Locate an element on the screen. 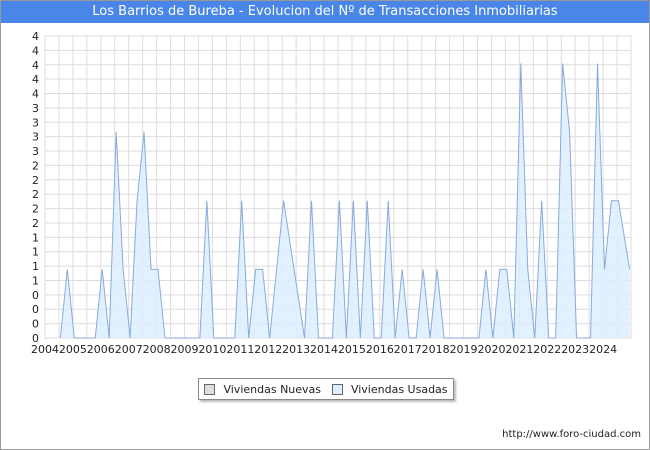 The height and width of the screenshot is (450, 650). legend-item-usadas: Viviendas Usadas is located at coordinates (389, 389).